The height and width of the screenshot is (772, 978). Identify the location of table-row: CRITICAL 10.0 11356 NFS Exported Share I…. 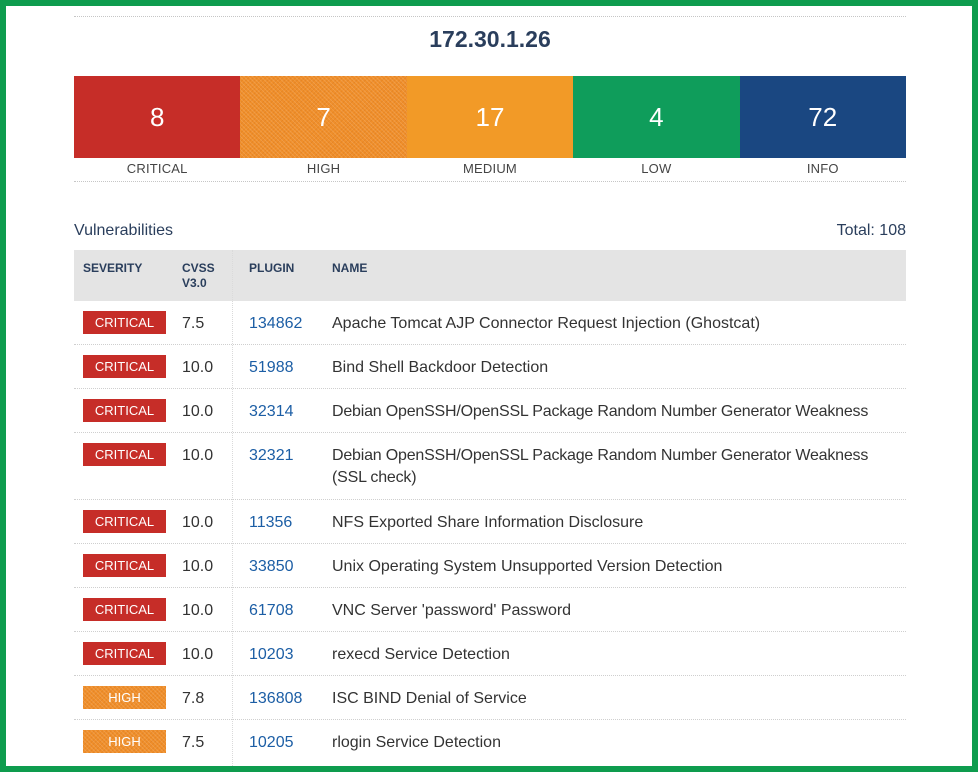
(490, 522).